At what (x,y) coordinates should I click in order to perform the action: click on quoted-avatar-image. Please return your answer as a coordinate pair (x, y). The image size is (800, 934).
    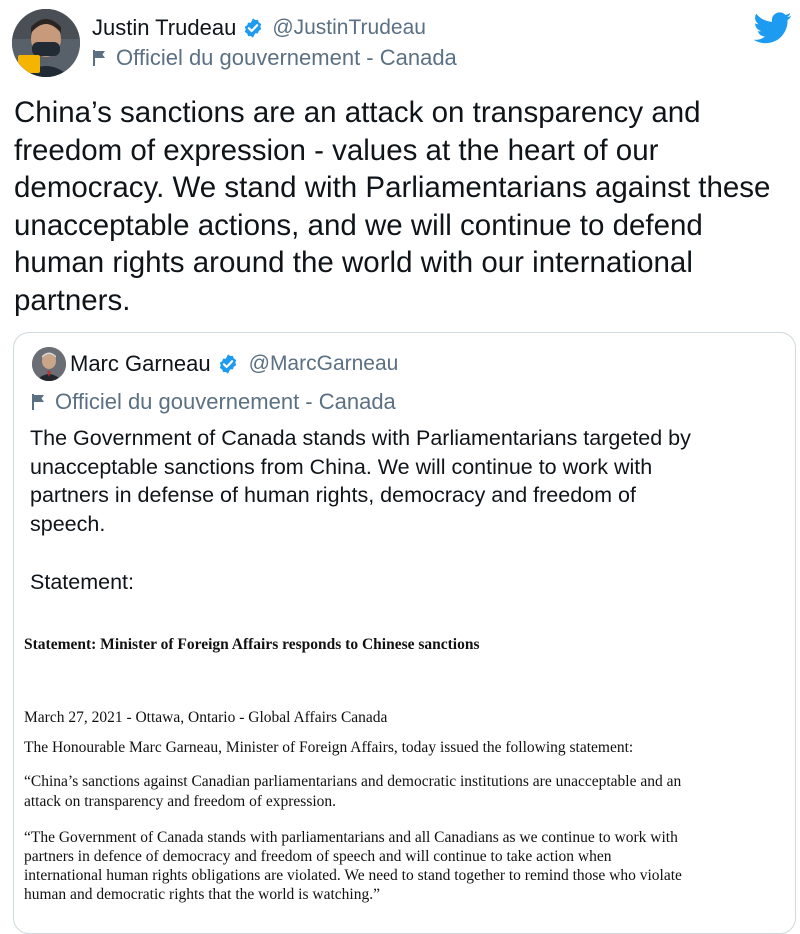
    Looking at the image, I should click on (49, 364).